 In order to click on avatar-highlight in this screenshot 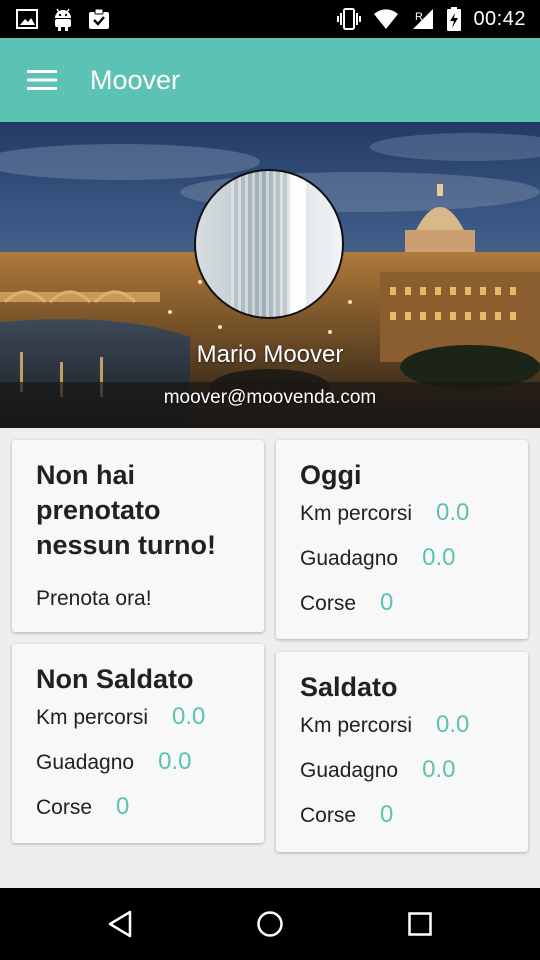, I will do `click(298, 244)`.